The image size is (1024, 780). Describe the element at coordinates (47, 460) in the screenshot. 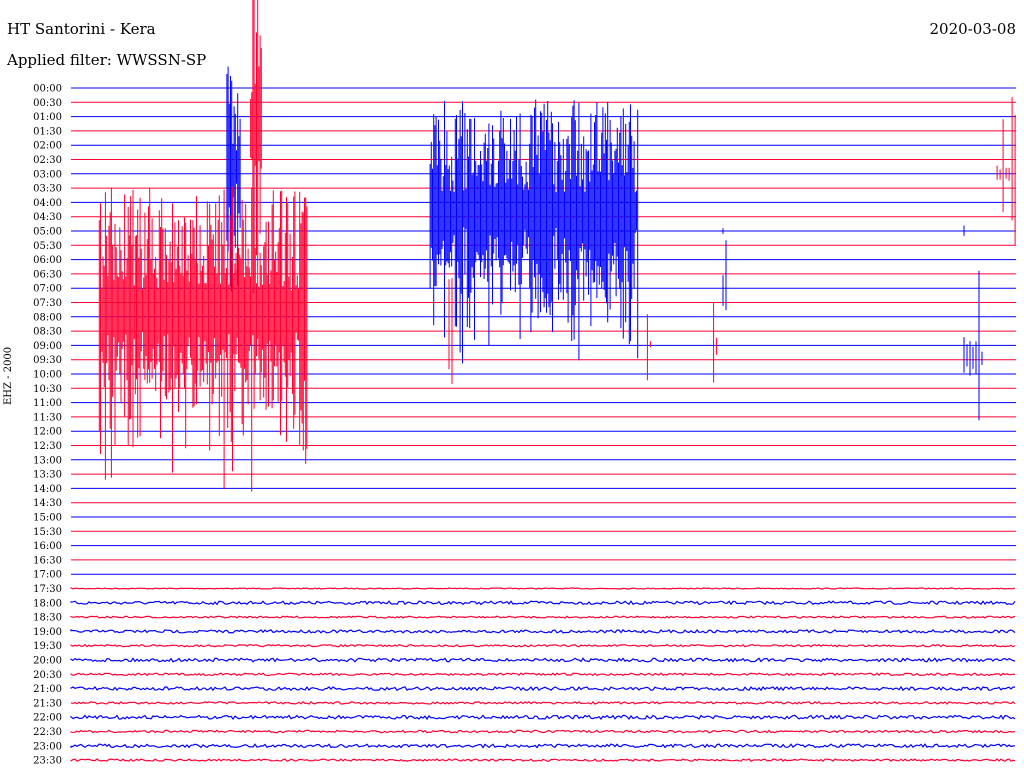

I see `time-tick-label: 13:00` at that location.